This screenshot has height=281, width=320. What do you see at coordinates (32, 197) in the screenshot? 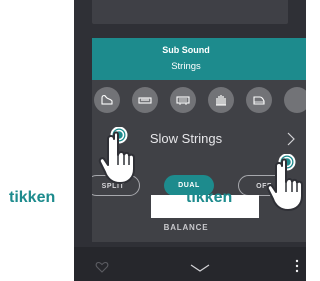
I see `tap-label-left: tikken` at bounding box center [32, 197].